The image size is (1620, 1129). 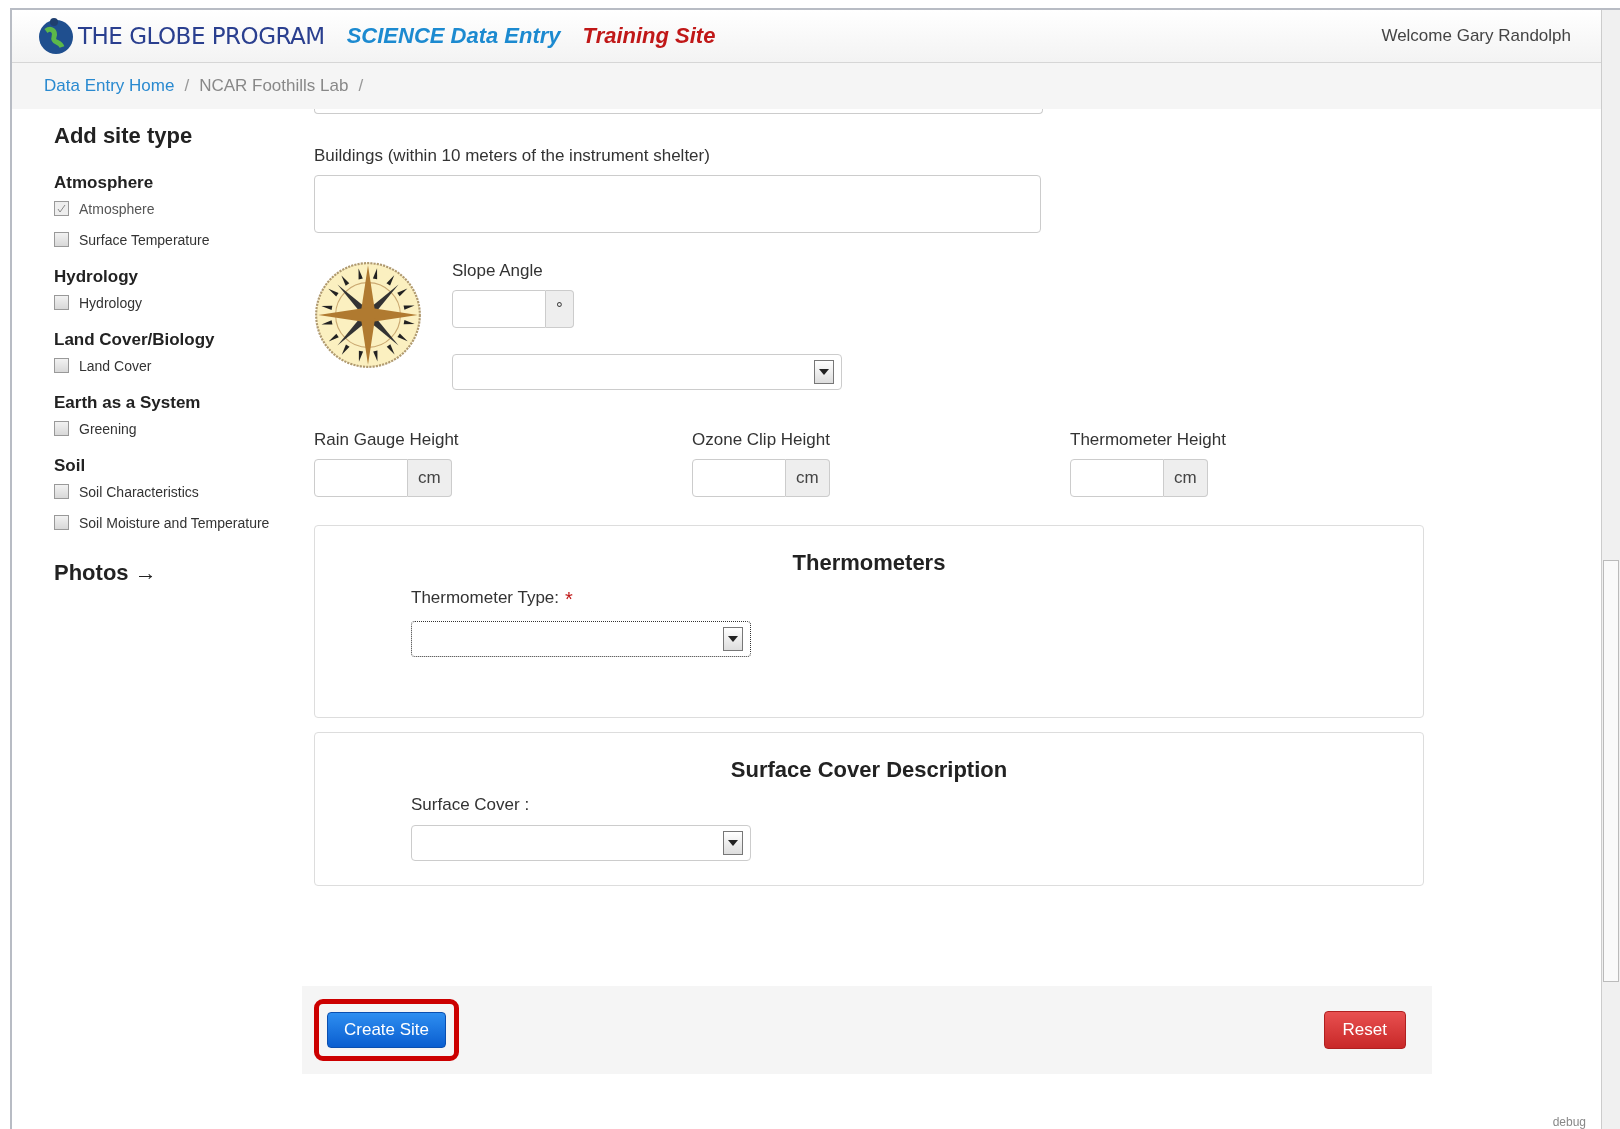 What do you see at coordinates (111, 302) in the screenshot?
I see `checkbox-label: Hydrology` at bounding box center [111, 302].